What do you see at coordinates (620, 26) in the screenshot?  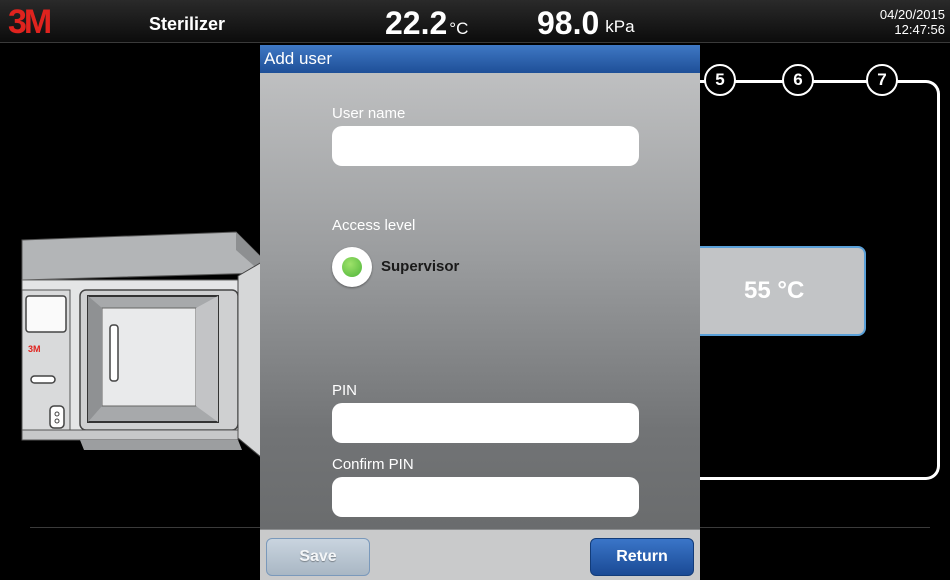 I see `pressure-unit: kPa` at bounding box center [620, 26].